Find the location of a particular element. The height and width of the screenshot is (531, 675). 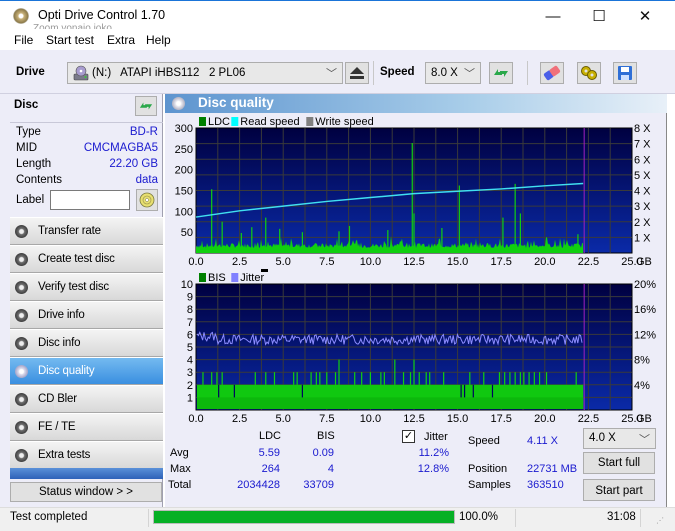

samples-readout: 363510 is located at coordinates (545, 485).